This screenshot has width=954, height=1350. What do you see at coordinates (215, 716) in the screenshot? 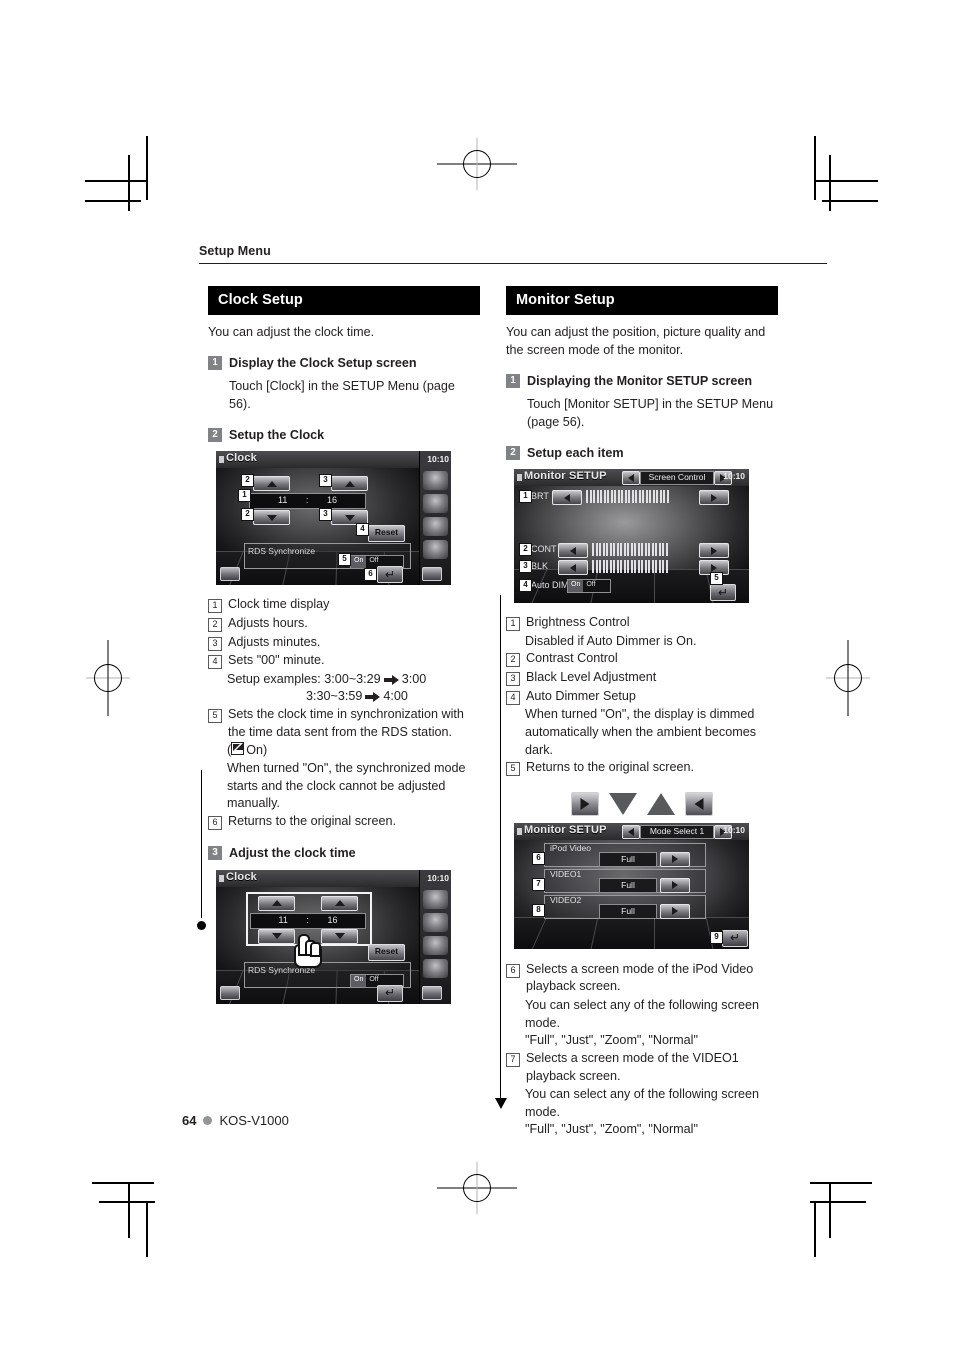
I see `callout-number: 5` at bounding box center [215, 716].